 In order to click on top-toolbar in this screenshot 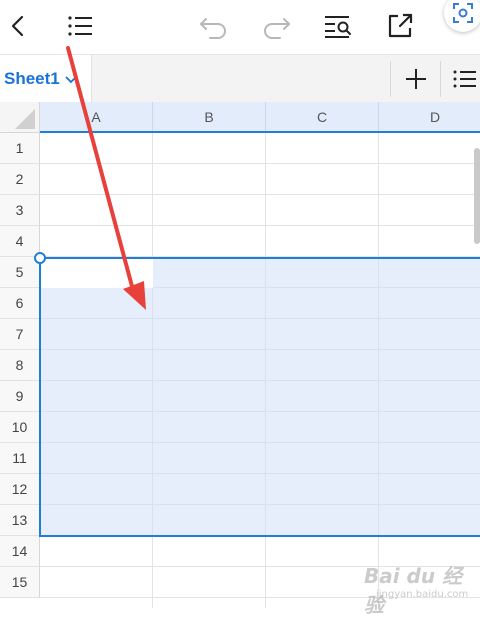, I will do `click(240, 26)`.